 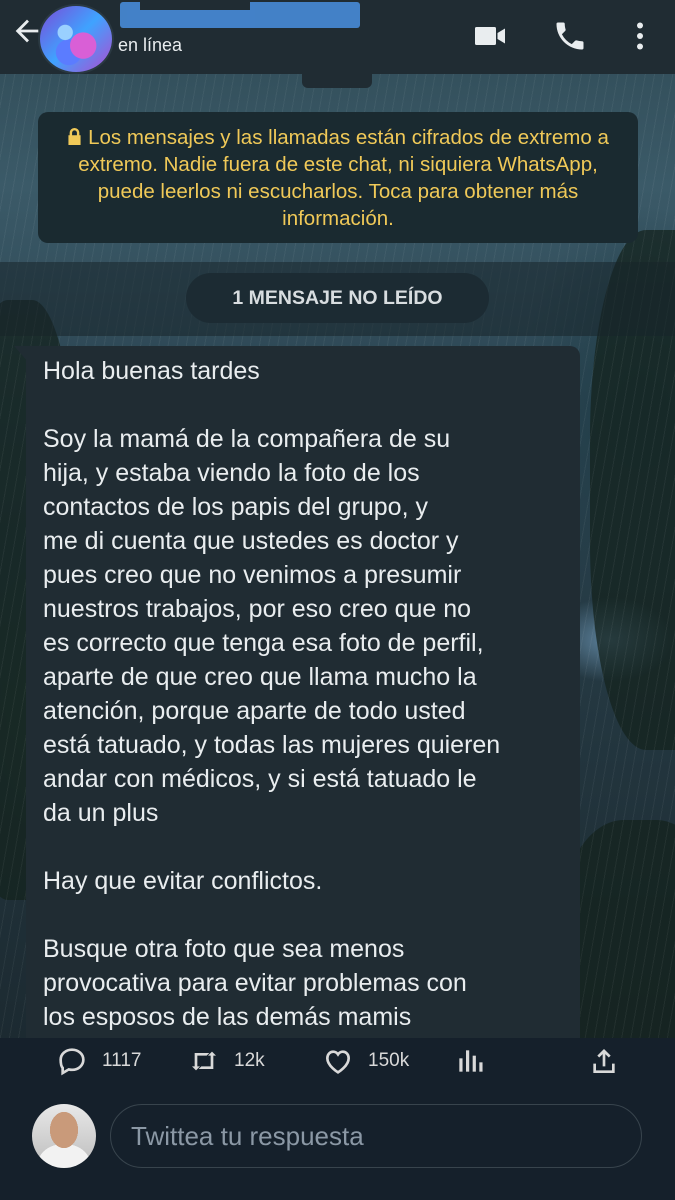 I want to click on like-button: 150k, so click(x=365, y=1061).